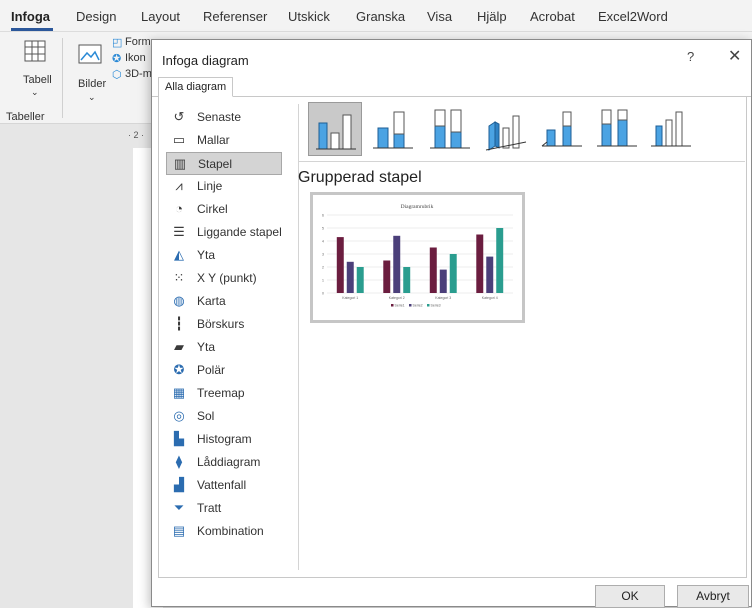 Image resolution: width=752 pixels, height=608 pixels. Describe the element at coordinates (690, 56) in the screenshot. I see `help-icon: ?` at that location.